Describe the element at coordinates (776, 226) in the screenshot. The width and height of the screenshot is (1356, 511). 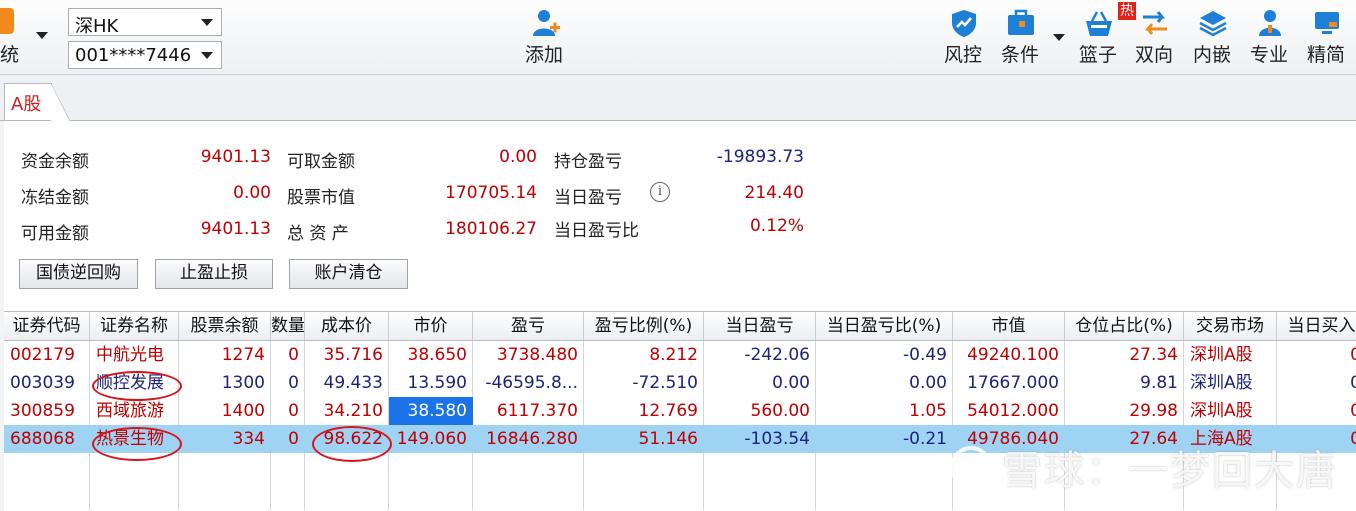
I see `daily-pl-ratio-value: 0.12%` at that location.